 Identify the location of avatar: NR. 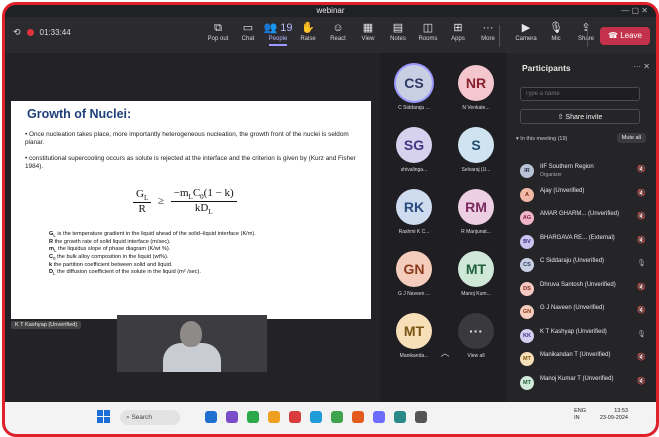
(476, 83).